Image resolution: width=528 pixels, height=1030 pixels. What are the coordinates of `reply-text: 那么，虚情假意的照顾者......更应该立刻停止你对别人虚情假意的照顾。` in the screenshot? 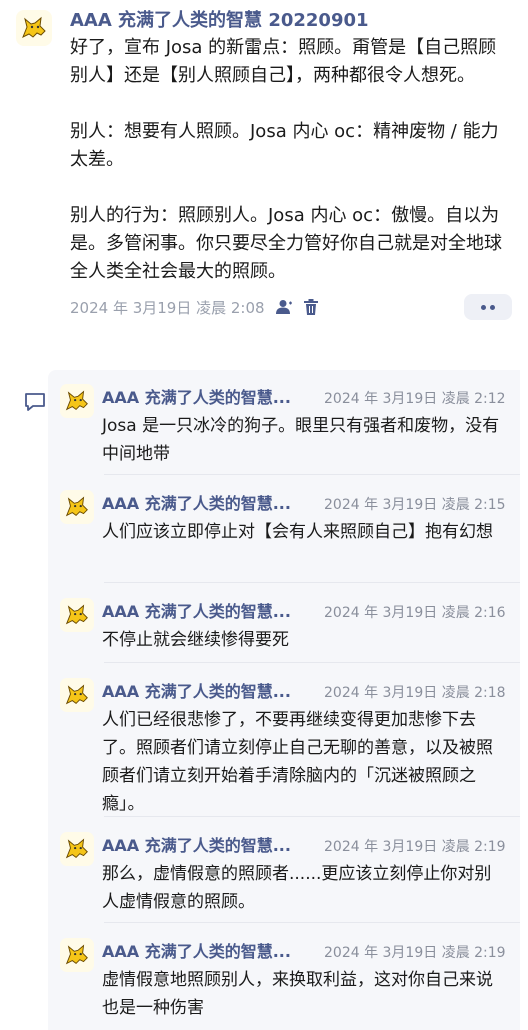 It's located at (297, 888).